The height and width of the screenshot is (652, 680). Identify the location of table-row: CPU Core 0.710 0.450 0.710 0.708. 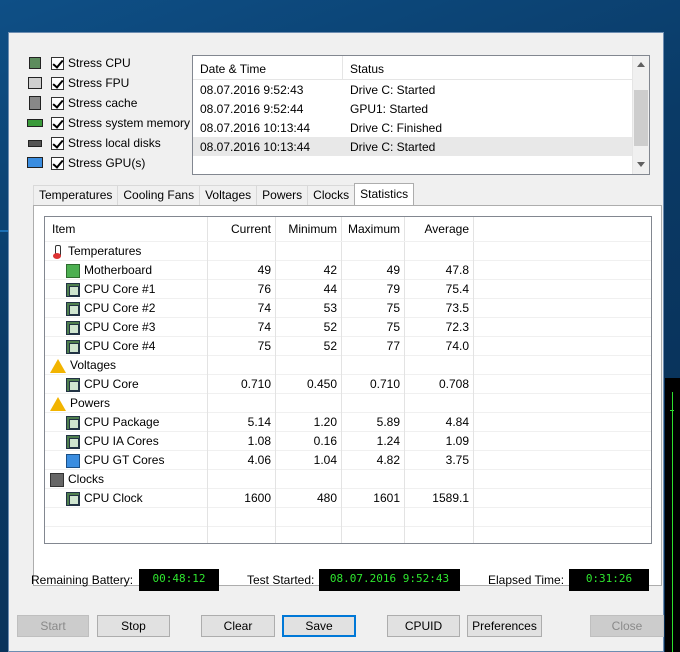
(348, 384).